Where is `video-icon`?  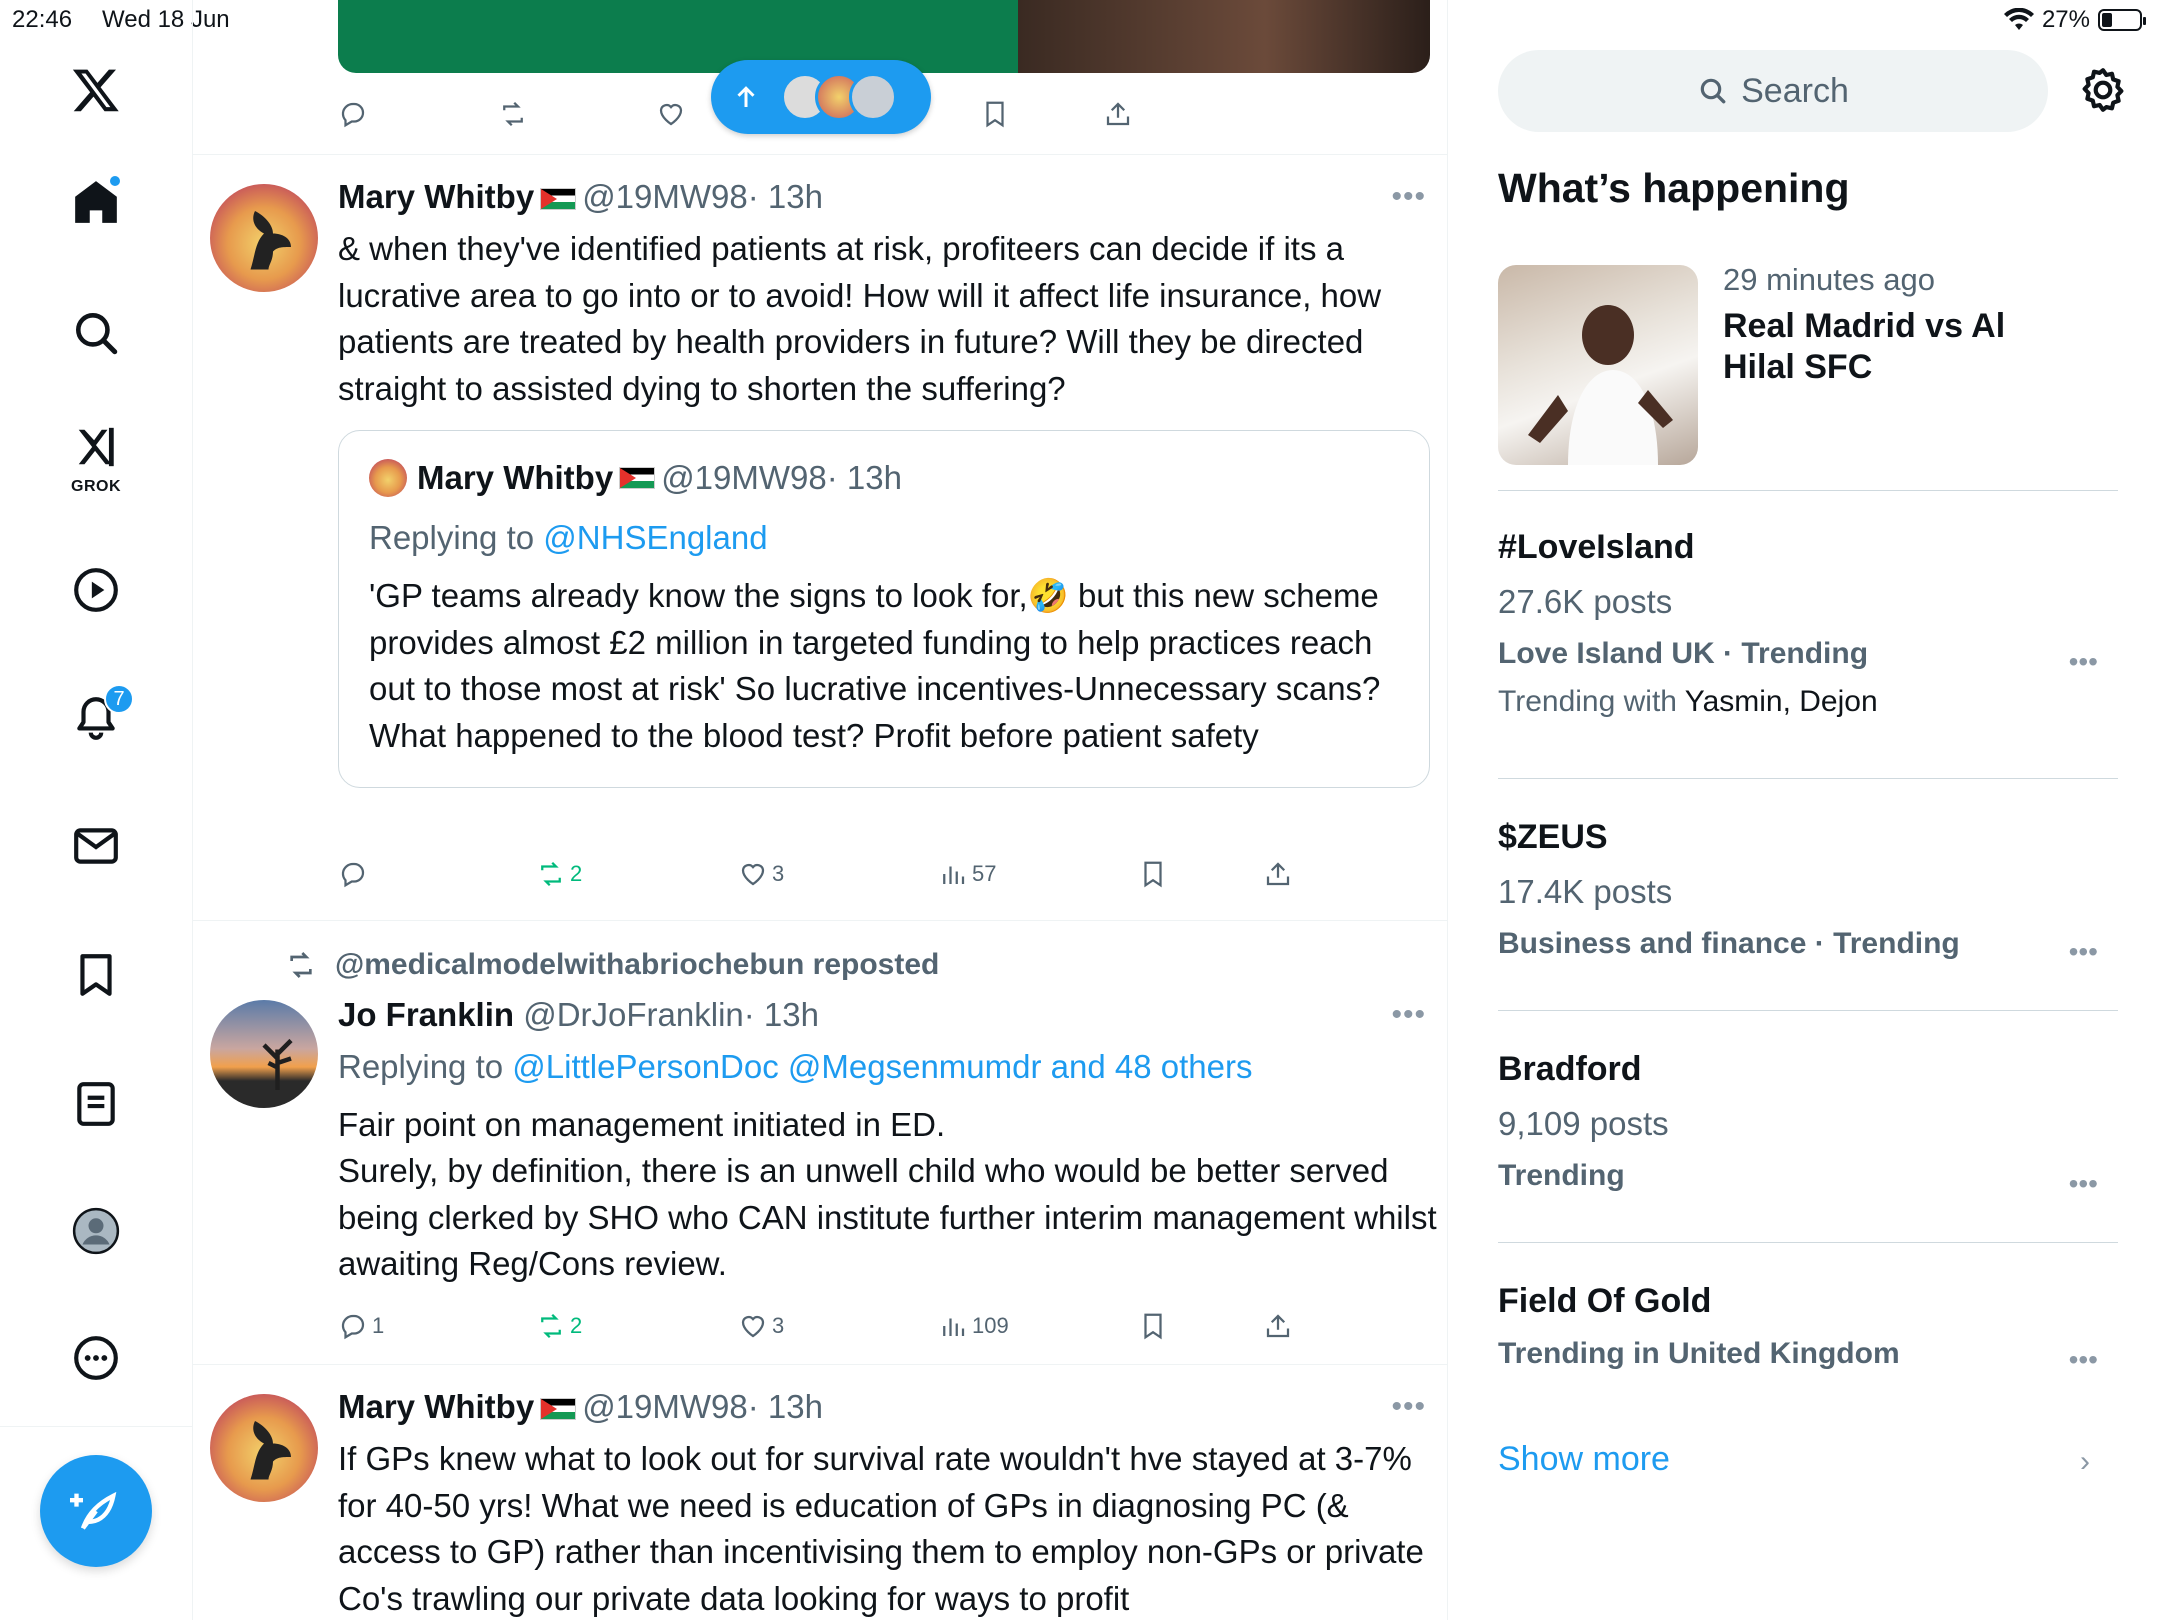
video-icon is located at coordinates (96, 590).